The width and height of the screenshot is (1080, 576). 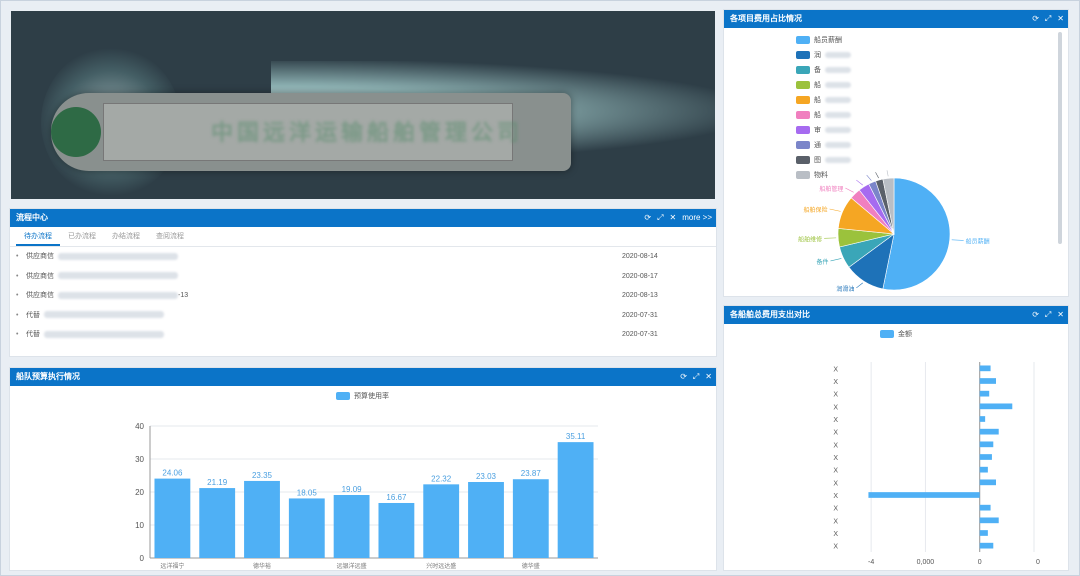 What do you see at coordinates (640, 276) in the screenshot?
I see `list-item-date: 2020-08-17` at bounding box center [640, 276].